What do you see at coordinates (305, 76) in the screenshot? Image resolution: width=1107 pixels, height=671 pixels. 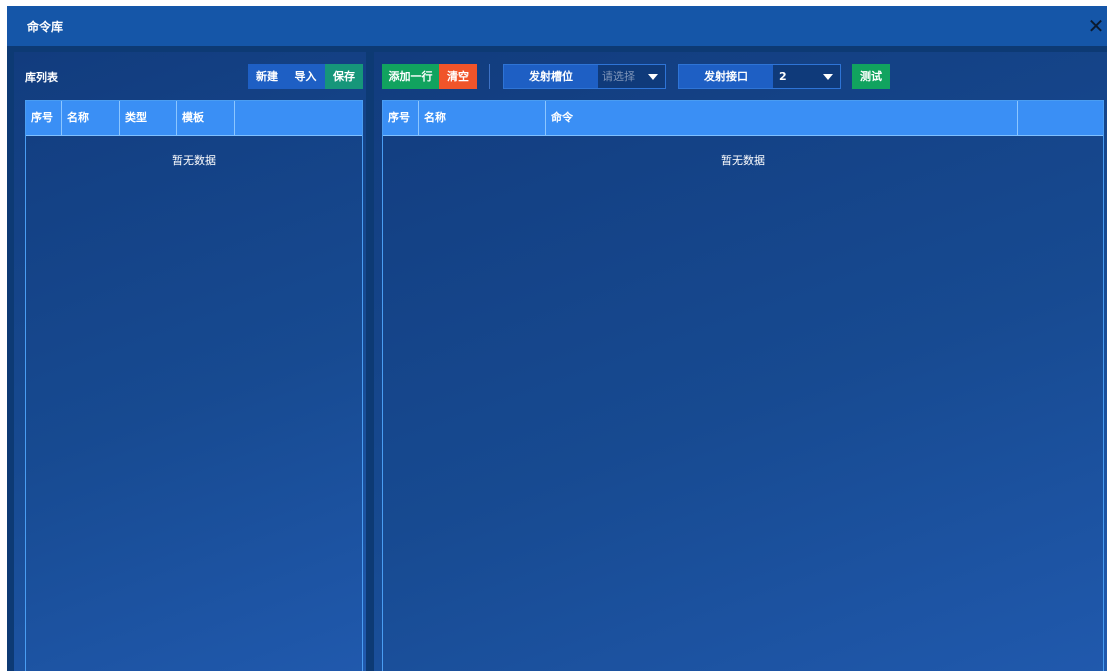 I see `import-button: 导入` at bounding box center [305, 76].